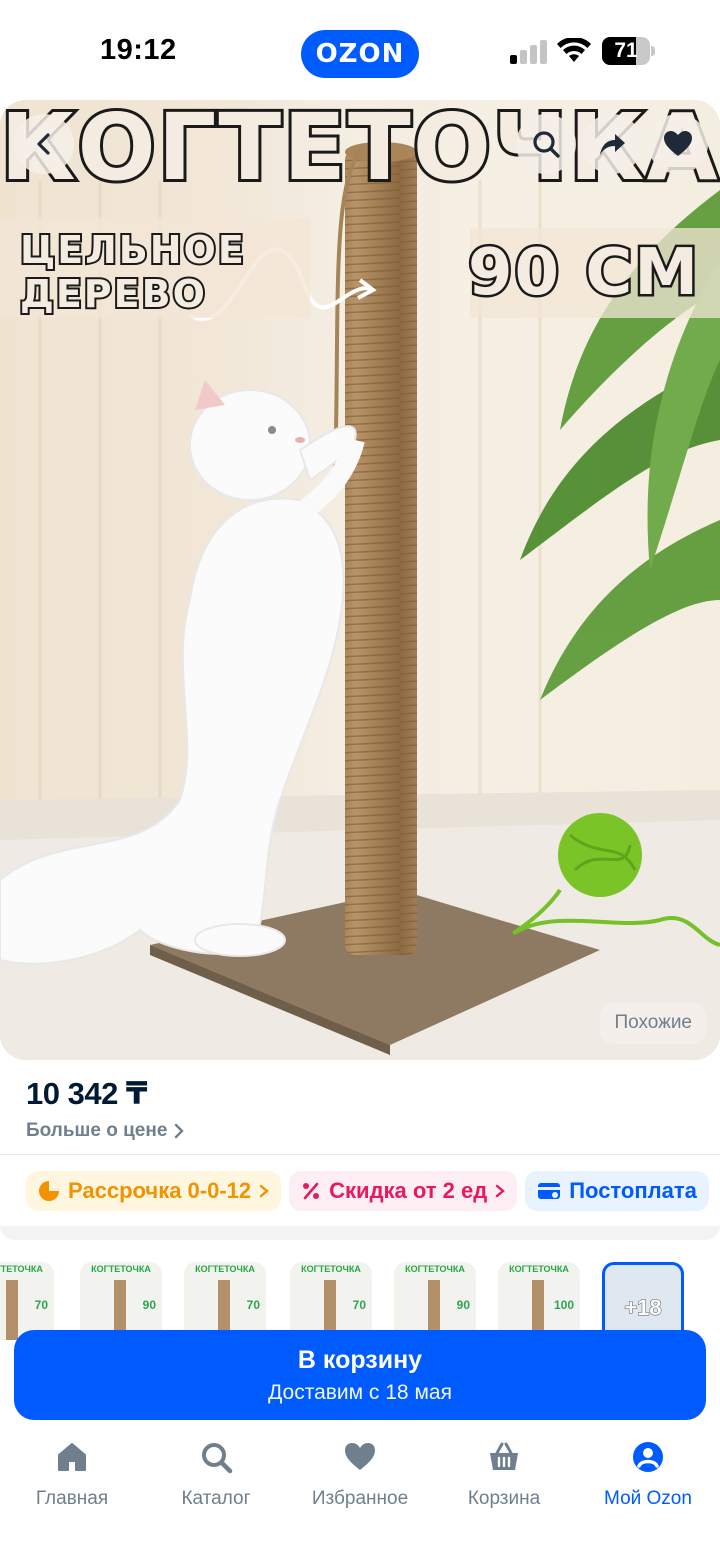 This screenshot has height=1564, width=720. What do you see at coordinates (648, 1498) in the screenshot?
I see `nav-my-ozon-label: Мой Ozon` at bounding box center [648, 1498].